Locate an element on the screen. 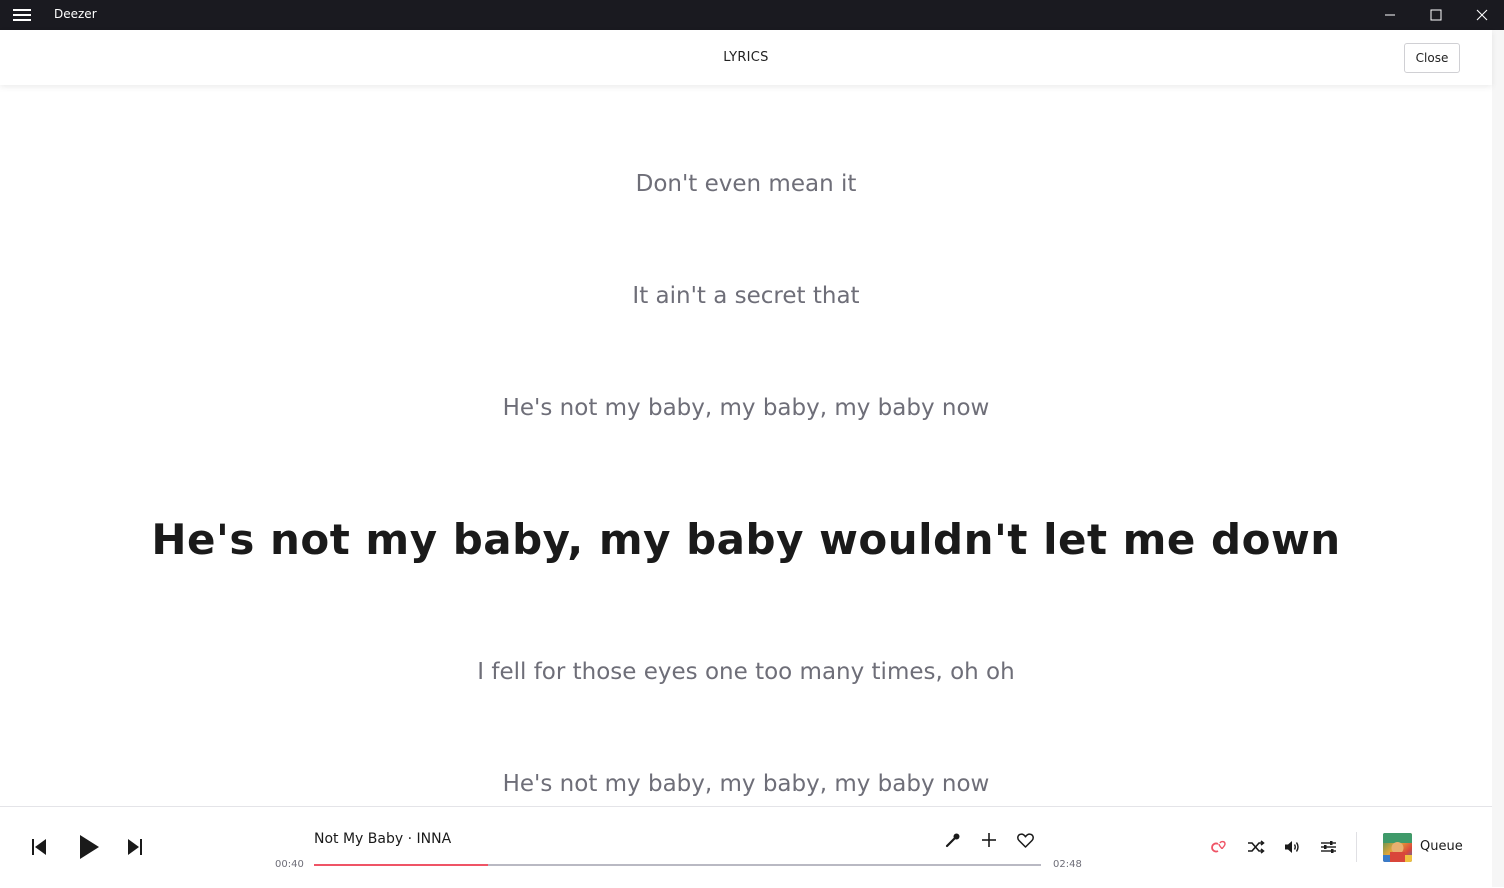  lyrics-button is located at coordinates (953, 840).